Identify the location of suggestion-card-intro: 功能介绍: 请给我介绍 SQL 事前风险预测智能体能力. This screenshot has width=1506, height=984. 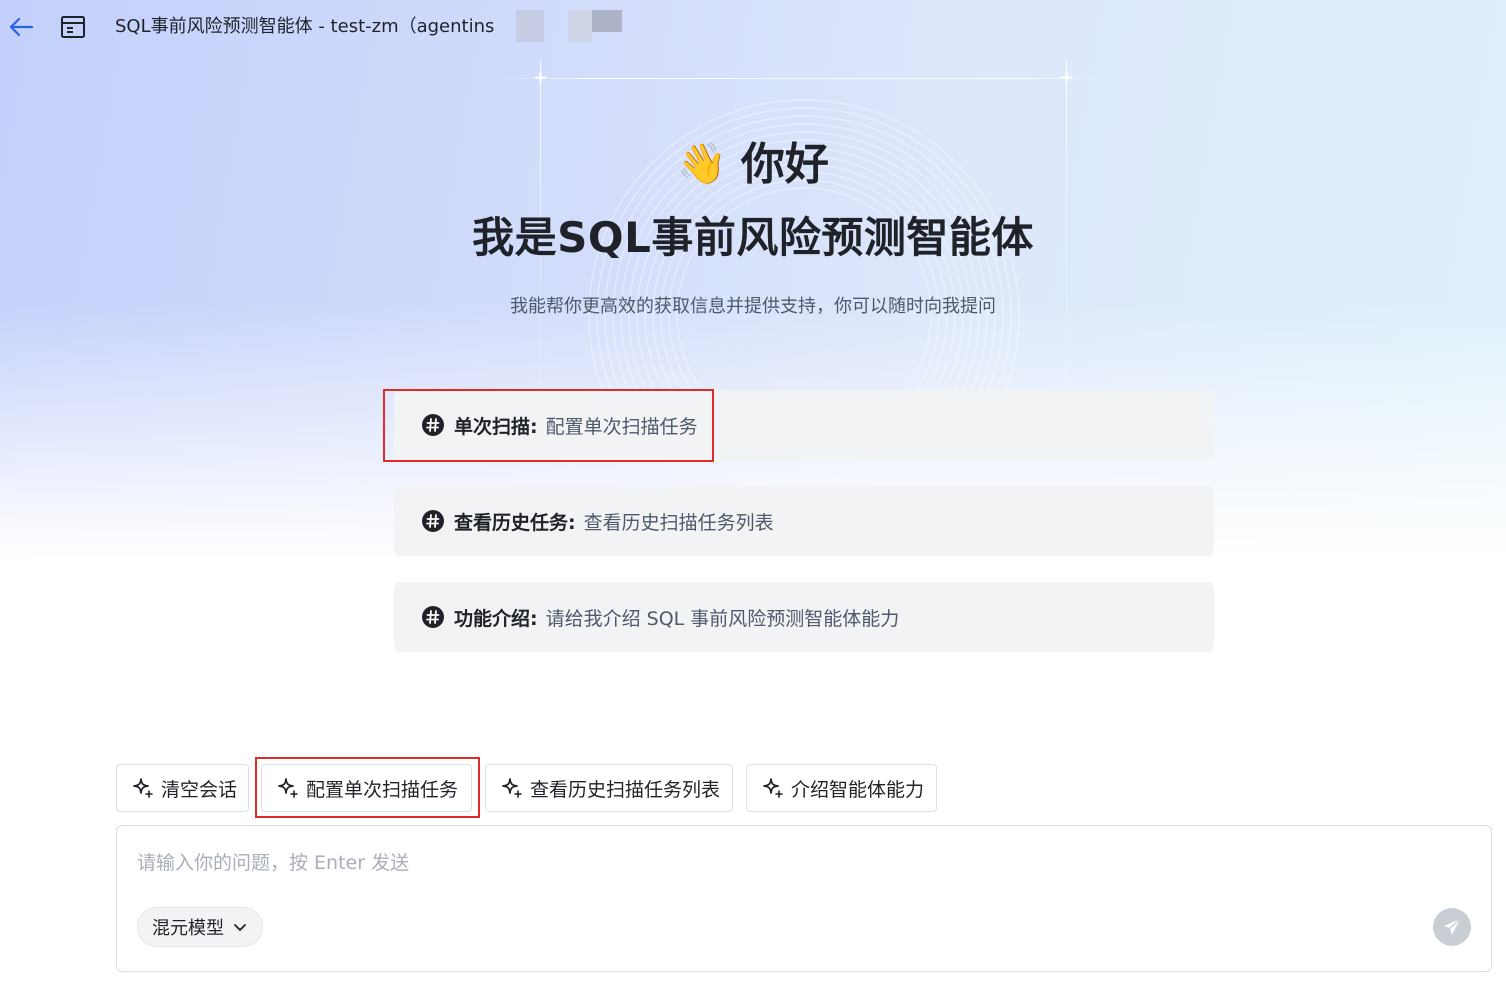
(804, 617).